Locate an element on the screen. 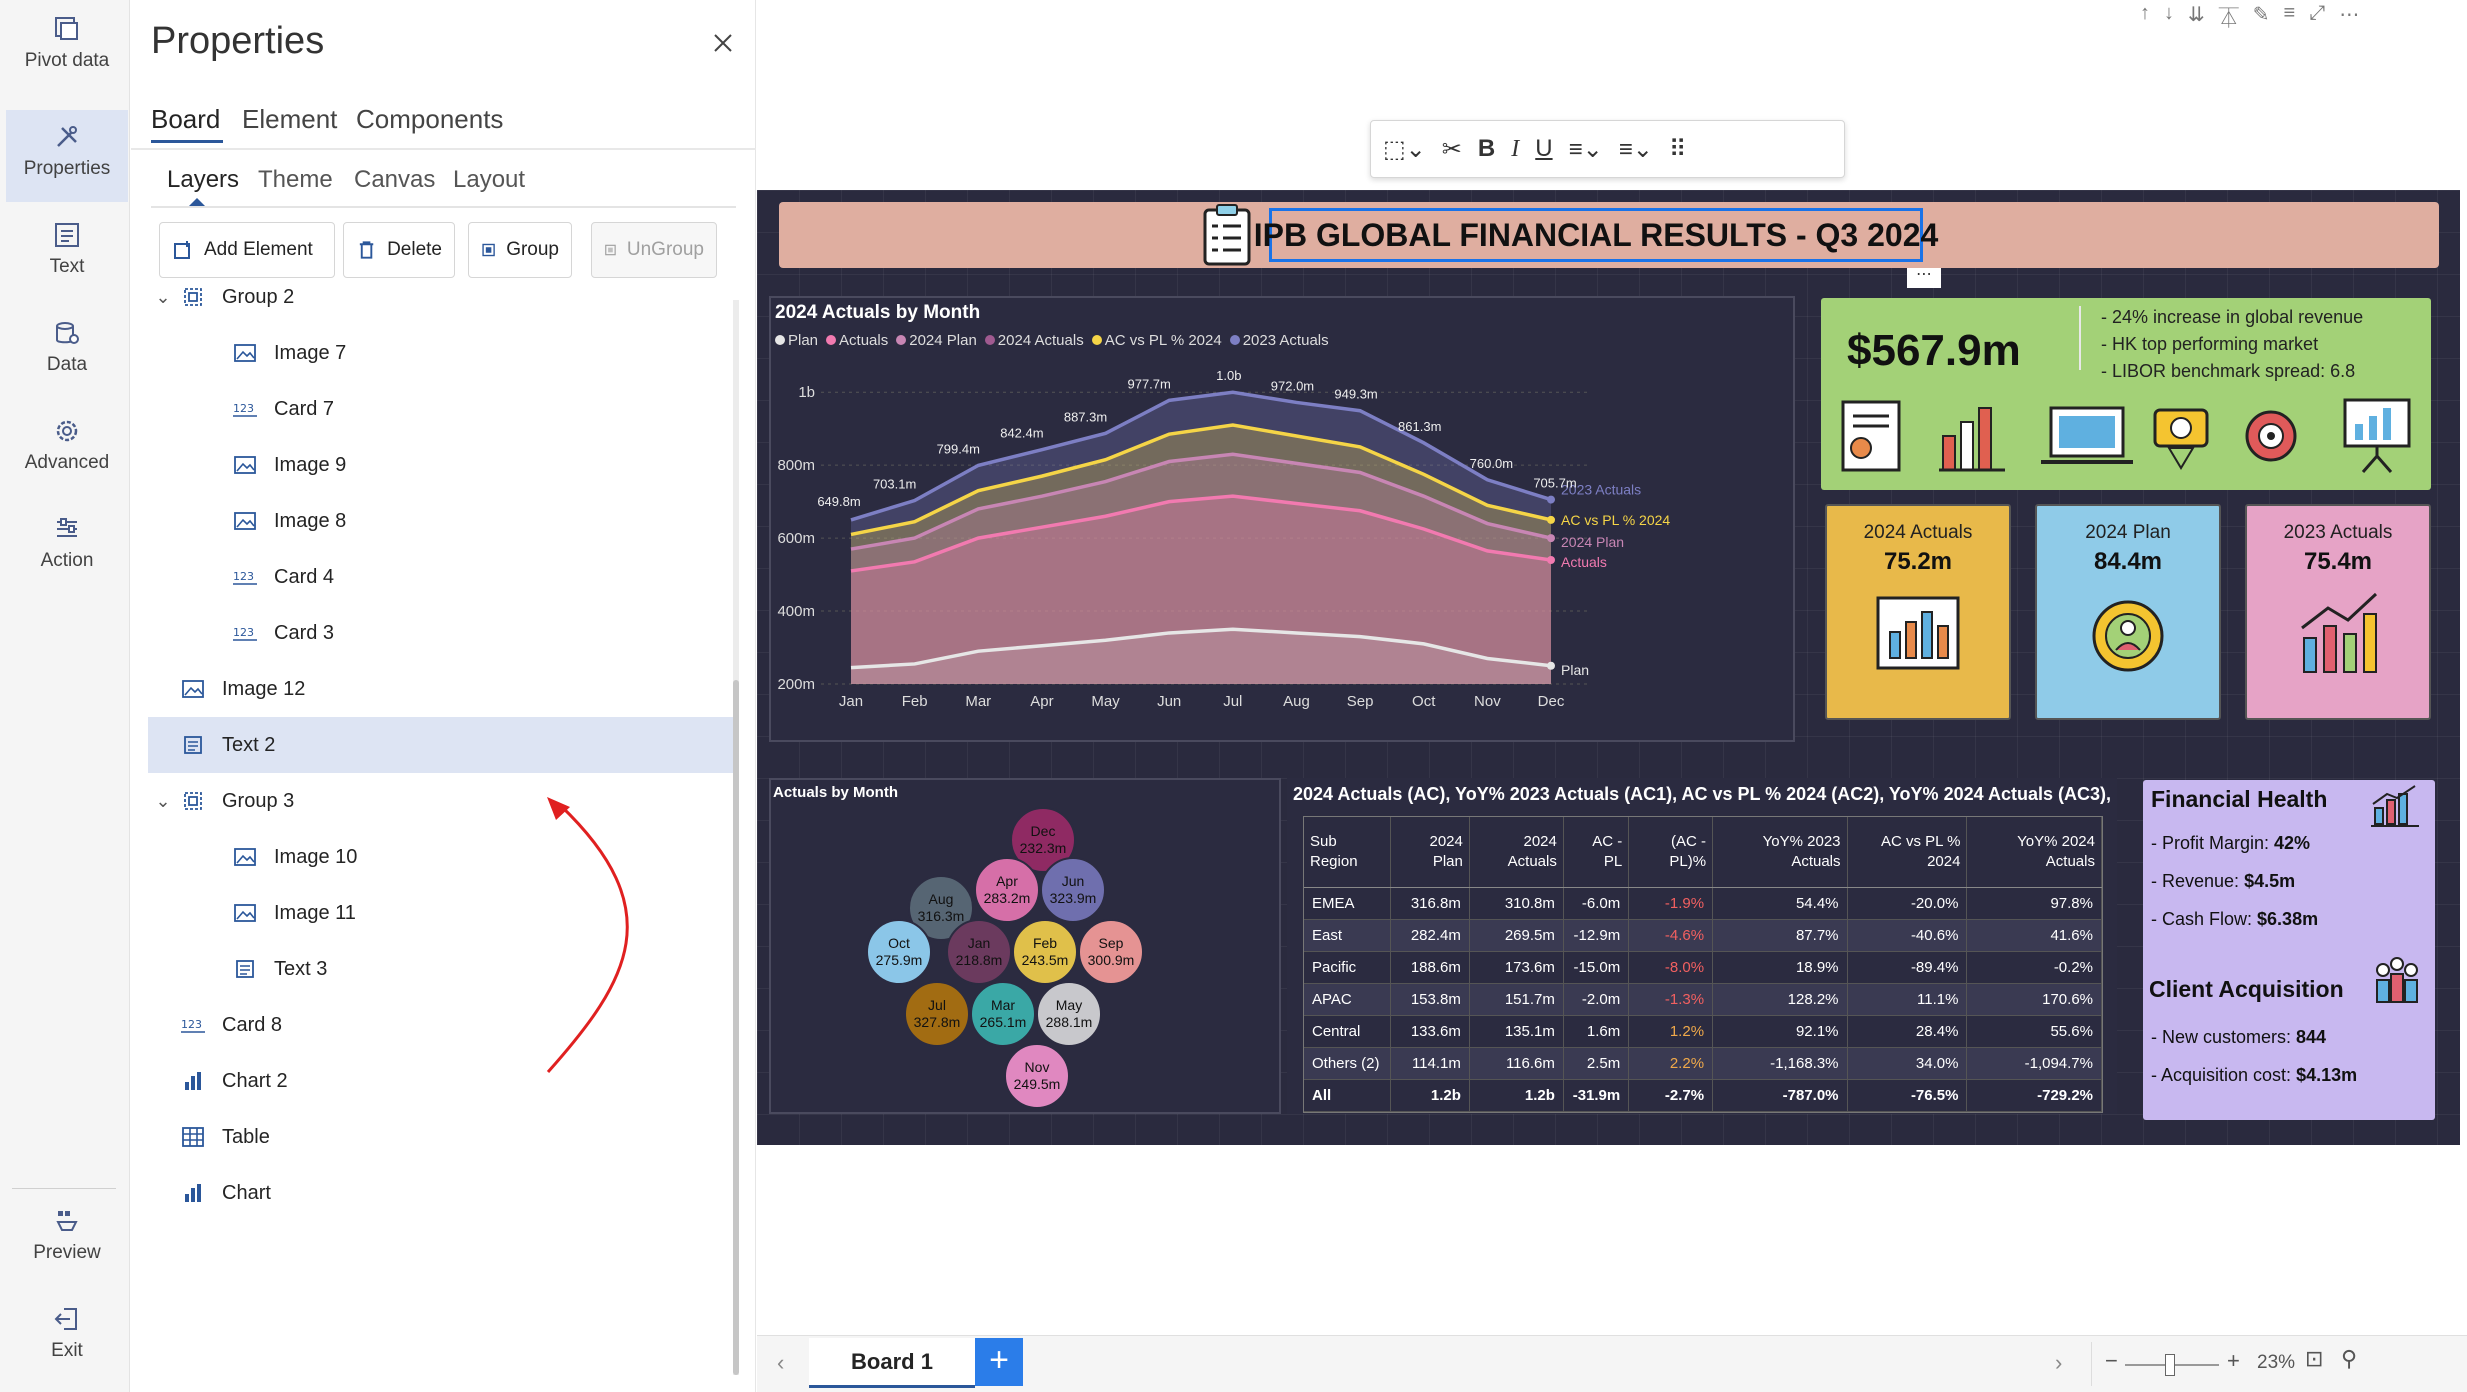 This screenshot has height=1392, width=2467. layer-item: 123 Card 7 is located at coordinates (440, 409).